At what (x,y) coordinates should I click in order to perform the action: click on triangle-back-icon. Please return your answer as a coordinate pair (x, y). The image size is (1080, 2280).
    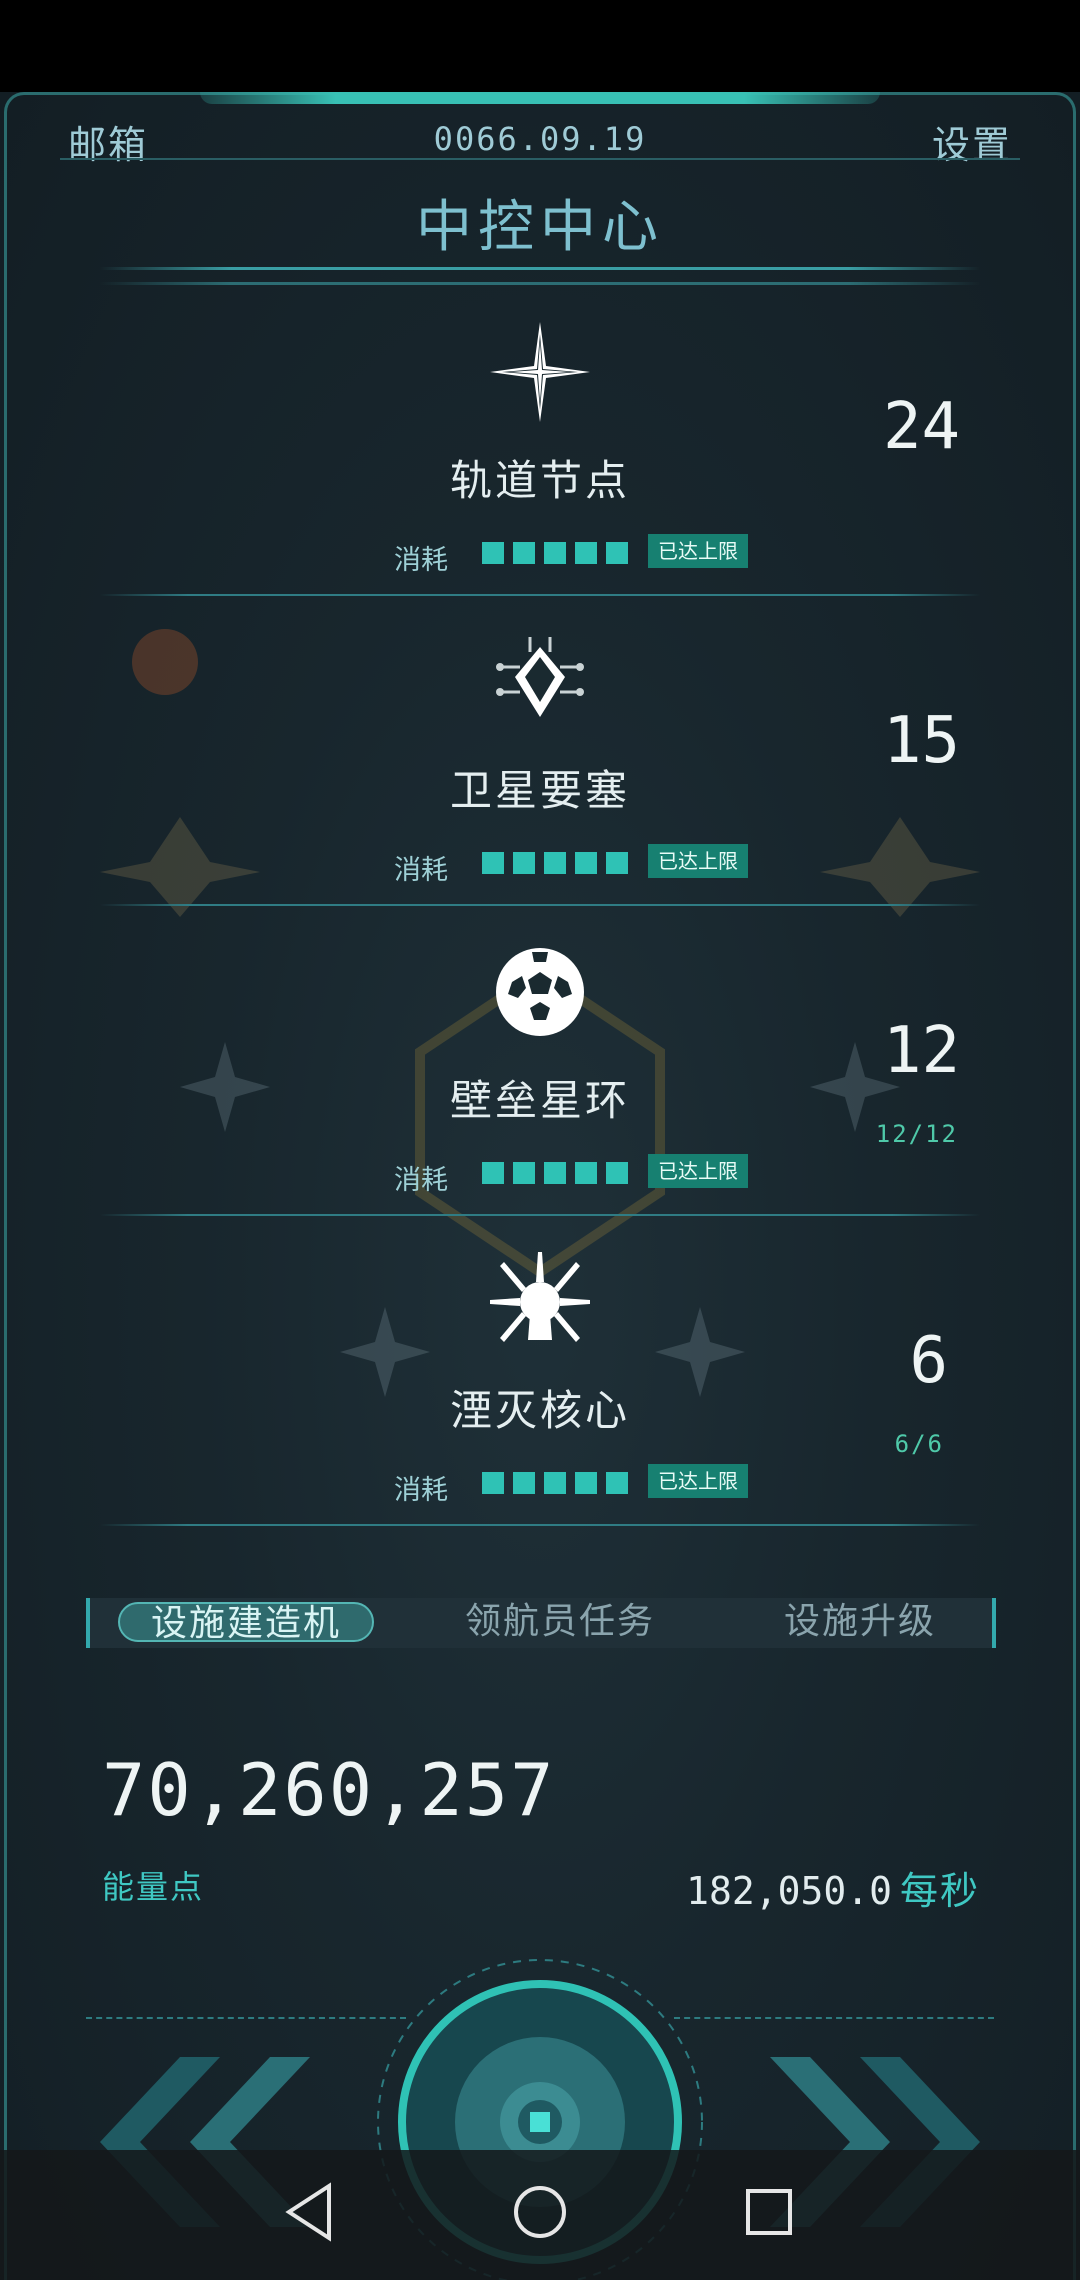
    Looking at the image, I should click on (310, 2212).